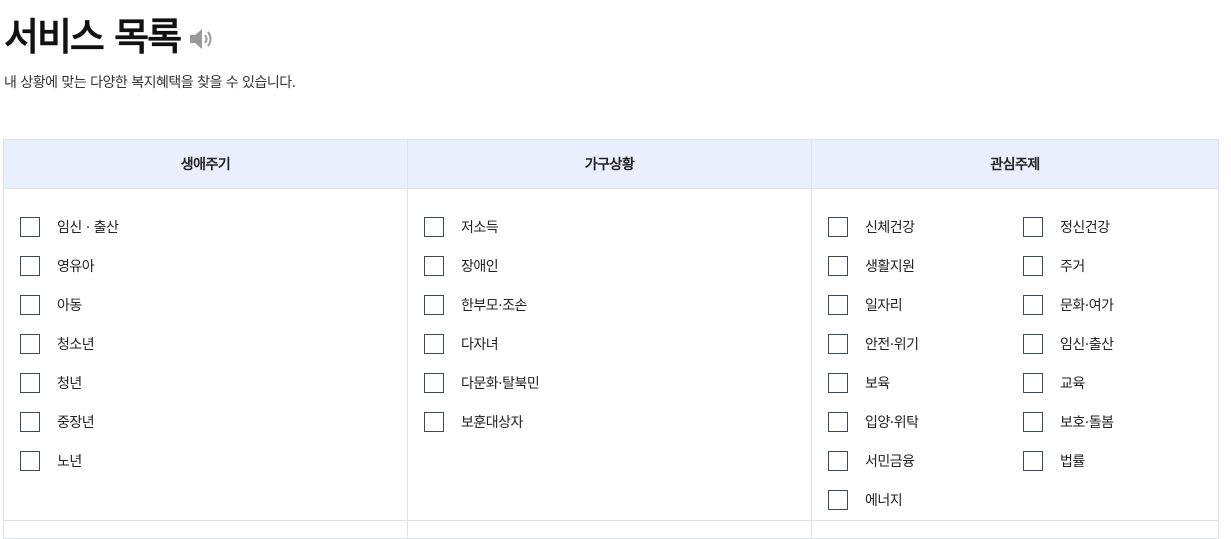 Image resolution: width=1231 pixels, height=539 pixels. I want to click on interest-item: 생활지원, so click(925, 275).